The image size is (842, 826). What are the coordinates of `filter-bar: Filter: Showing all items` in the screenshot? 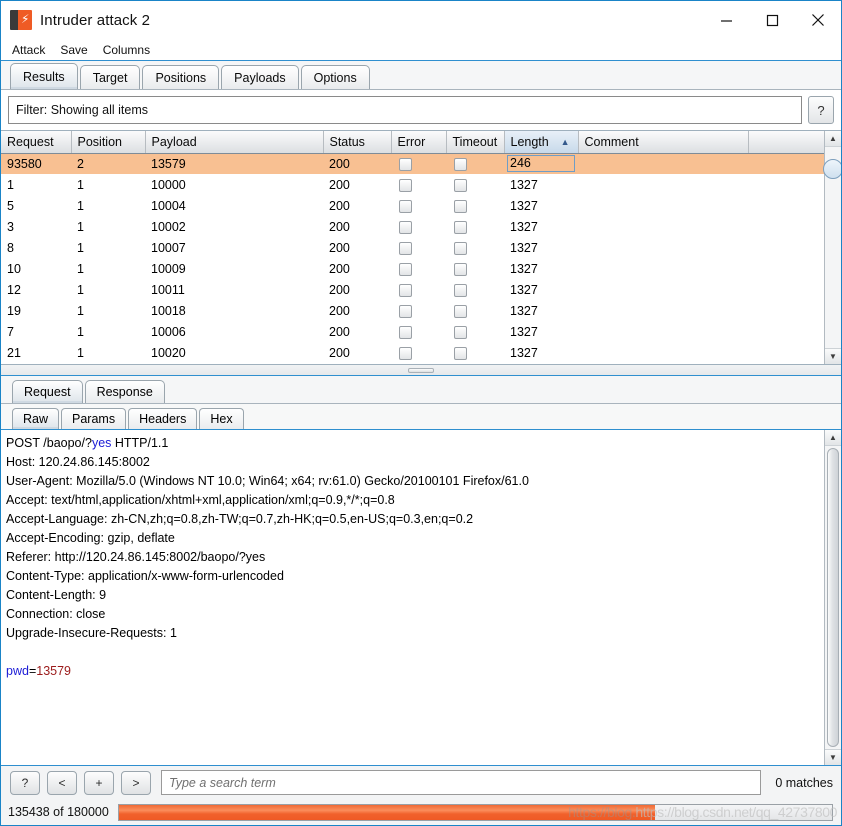 It's located at (405, 110).